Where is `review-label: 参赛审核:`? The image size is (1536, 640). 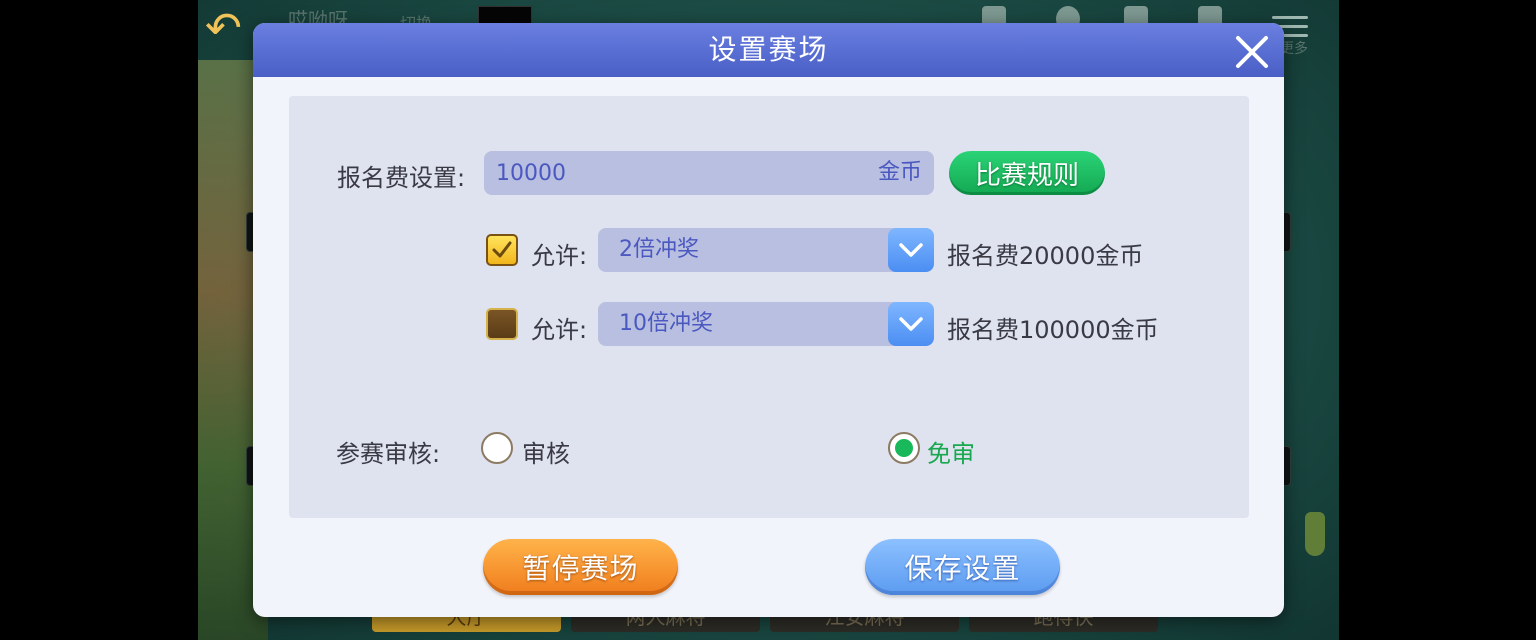 review-label: 参赛审核: is located at coordinates (388, 454).